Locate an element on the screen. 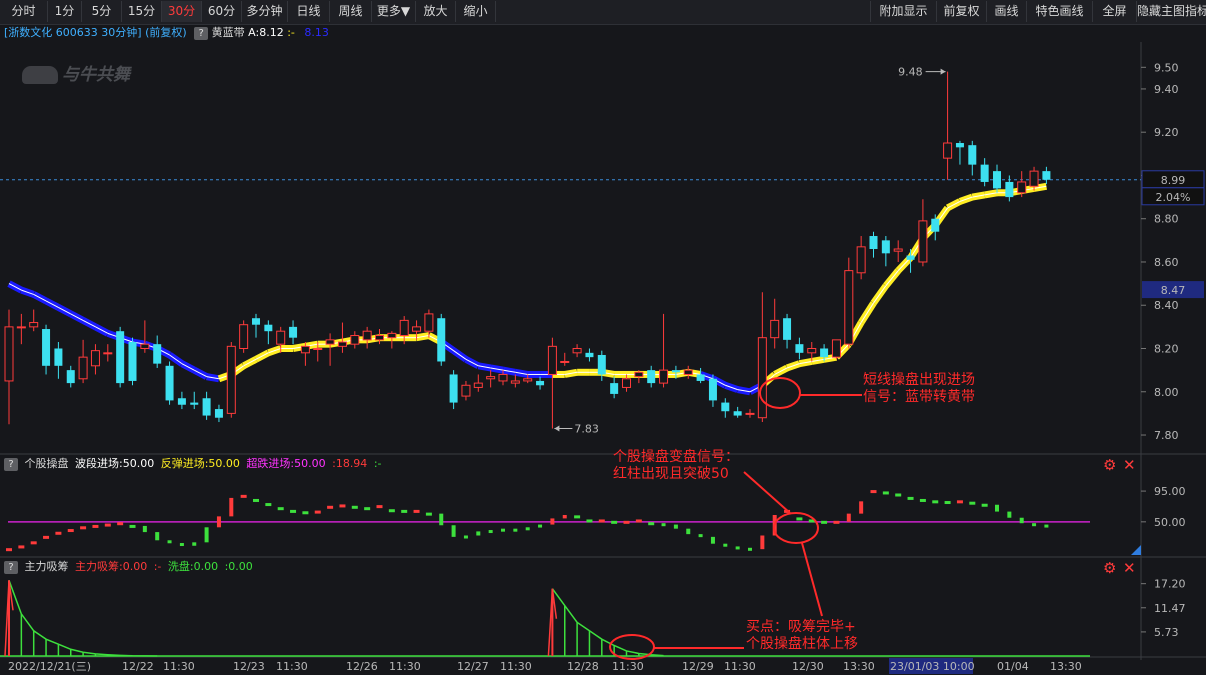 This screenshot has height=675, width=1206. panel2-sep: :- is located at coordinates (377, 463).